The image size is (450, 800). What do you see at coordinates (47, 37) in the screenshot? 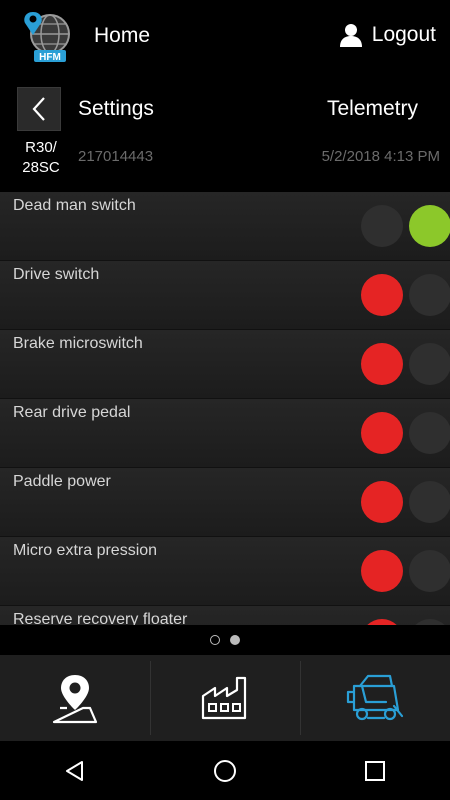
I see `hfm-logo: HFM` at bounding box center [47, 37].